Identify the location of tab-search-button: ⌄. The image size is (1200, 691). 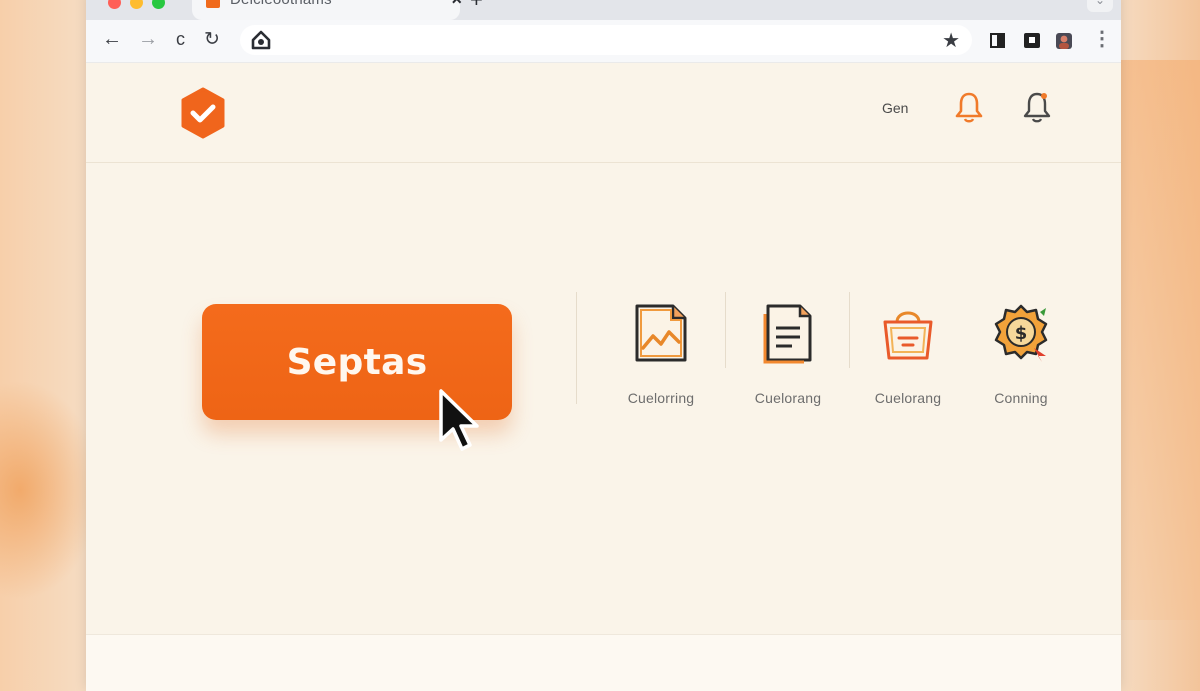
(1100, 6).